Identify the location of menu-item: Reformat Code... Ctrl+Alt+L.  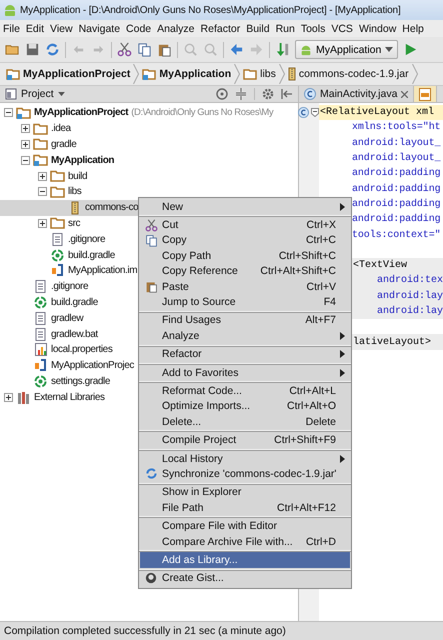
(245, 391).